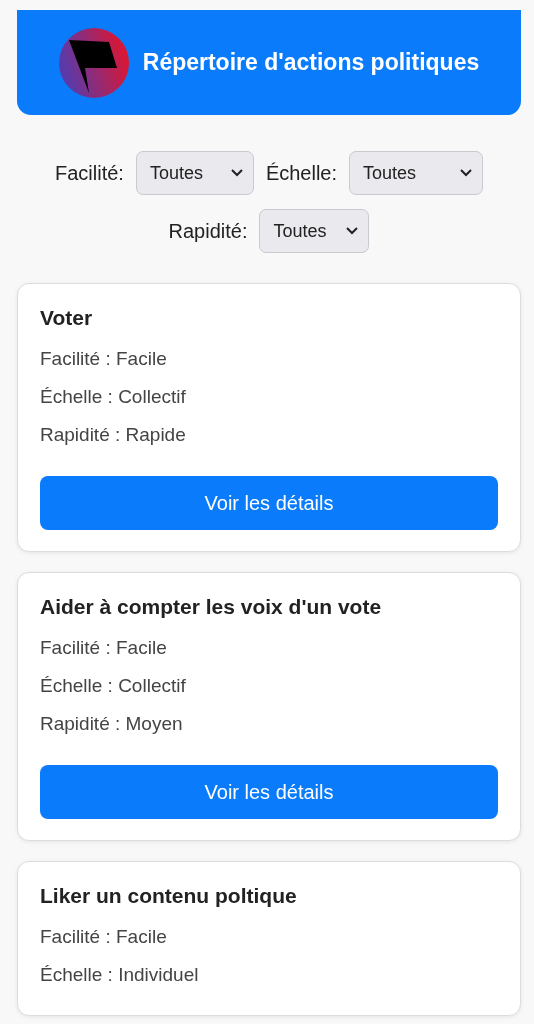 This screenshot has height=1024, width=534. What do you see at coordinates (120, 975) in the screenshot?
I see `action-detail: Échelle : Individuel` at bounding box center [120, 975].